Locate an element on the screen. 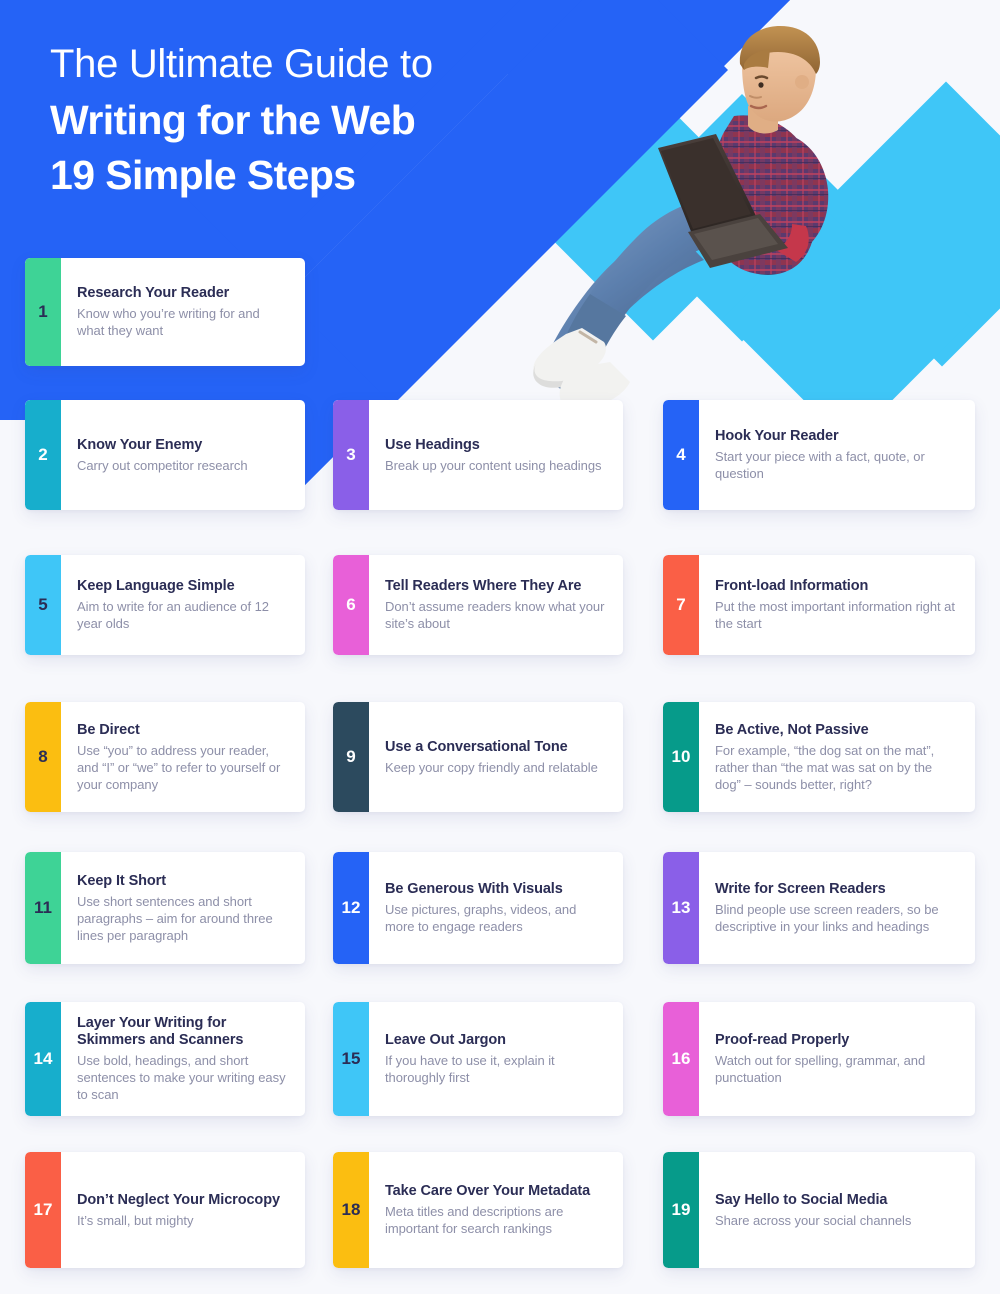  step-description: Break up your content using headings is located at coordinates (493, 465).